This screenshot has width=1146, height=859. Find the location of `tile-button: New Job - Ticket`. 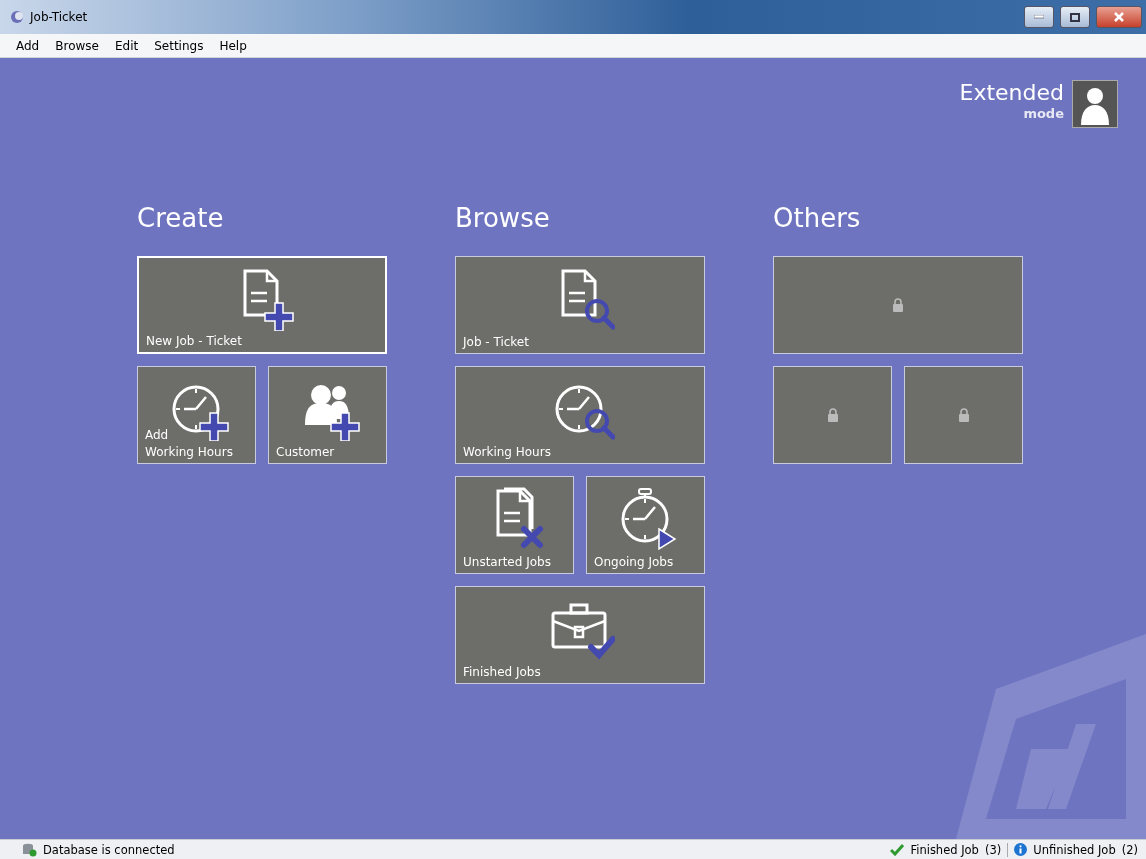

tile-button: New Job - Ticket is located at coordinates (262, 305).